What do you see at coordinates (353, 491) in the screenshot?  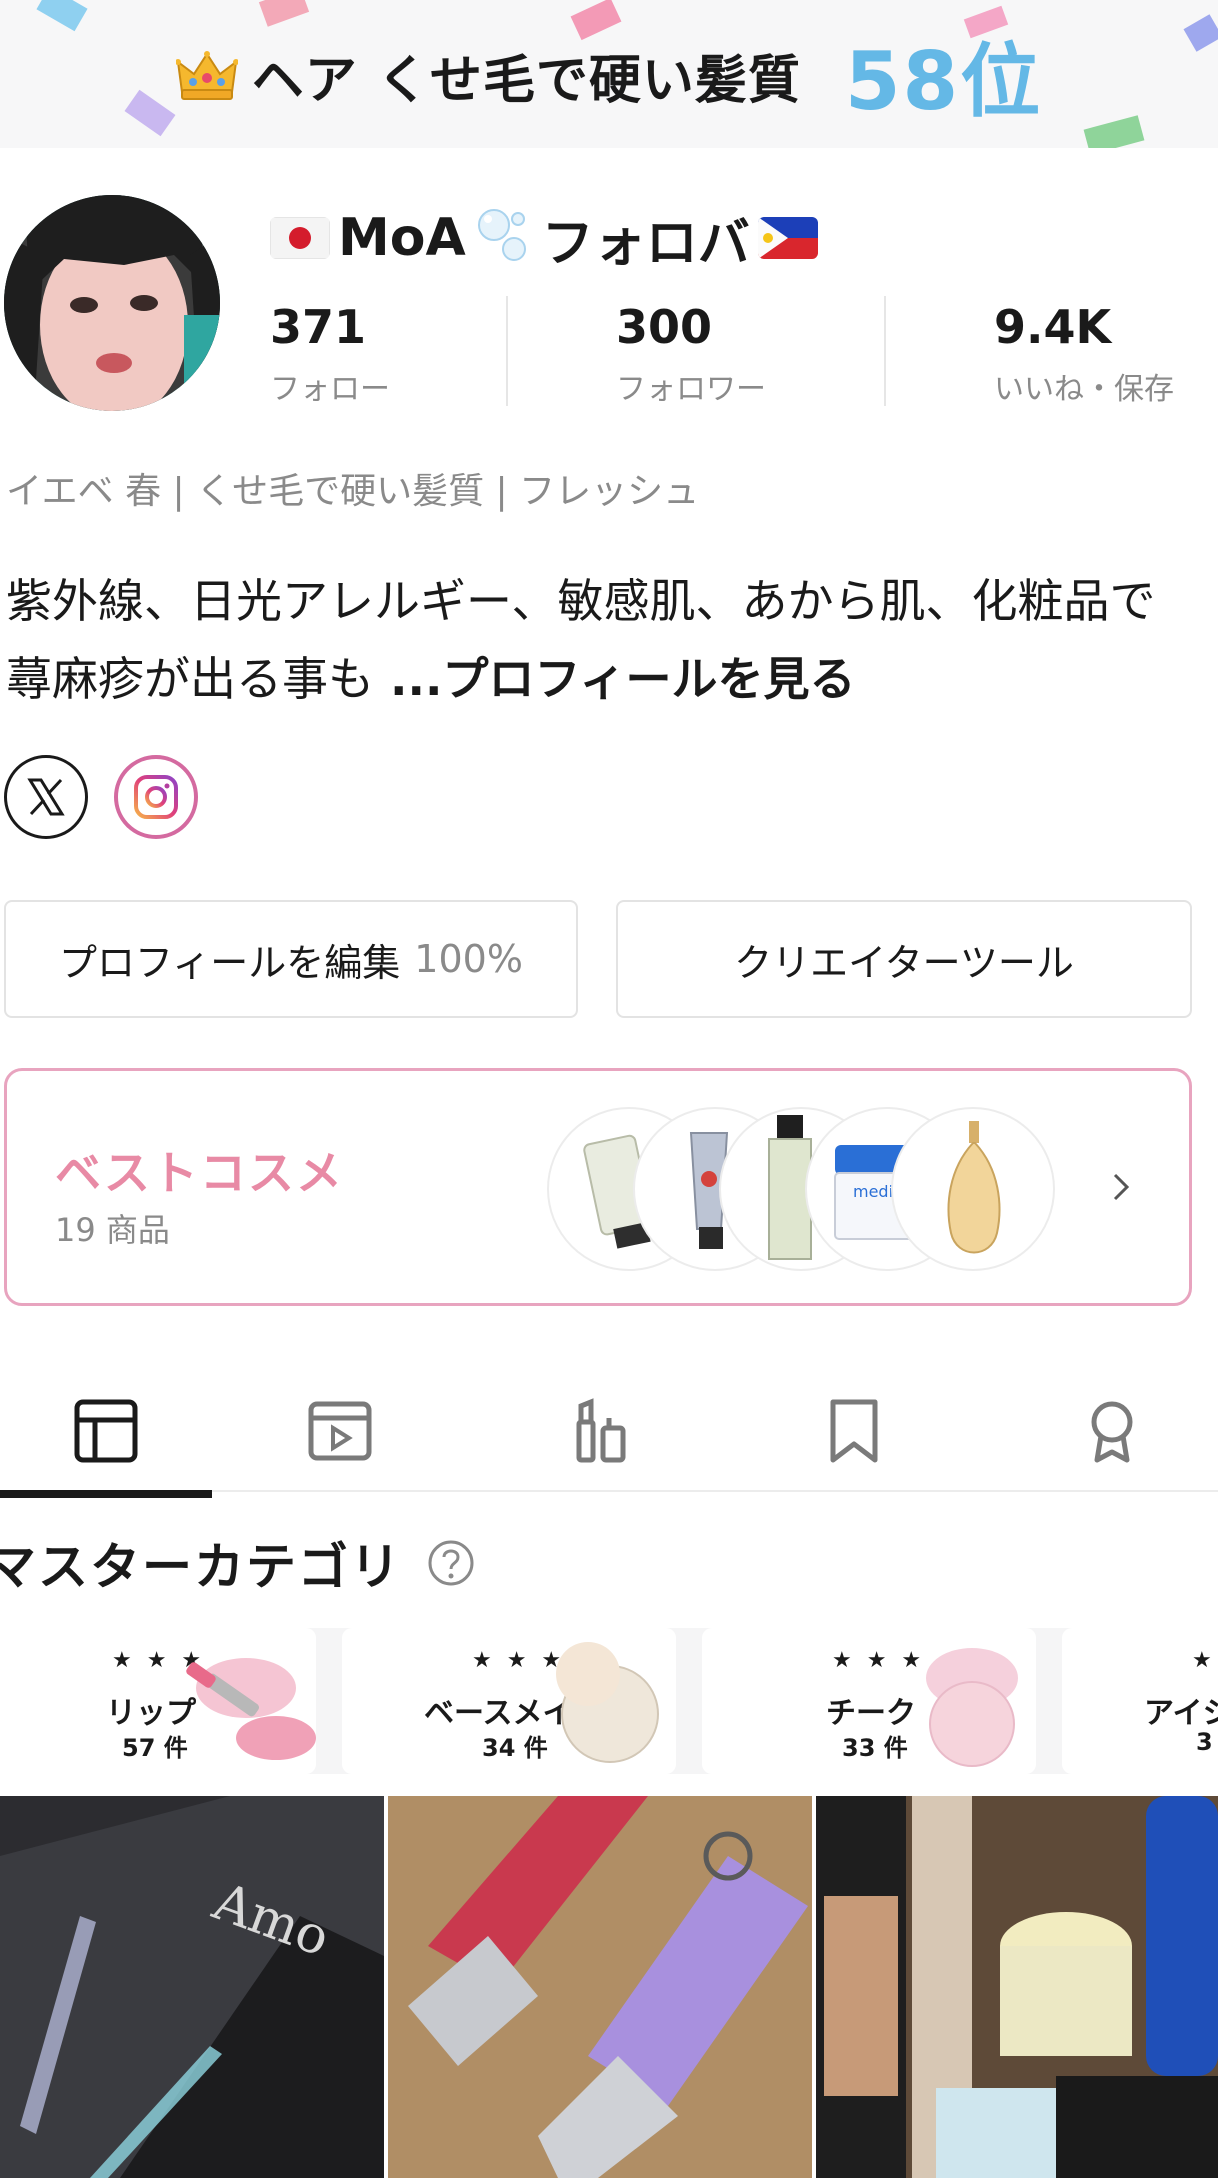 I see `profile-attributes: イエベ 春 | くせ毛で硬い髪質 | フレッシュ` at bounding box center [353, 491].